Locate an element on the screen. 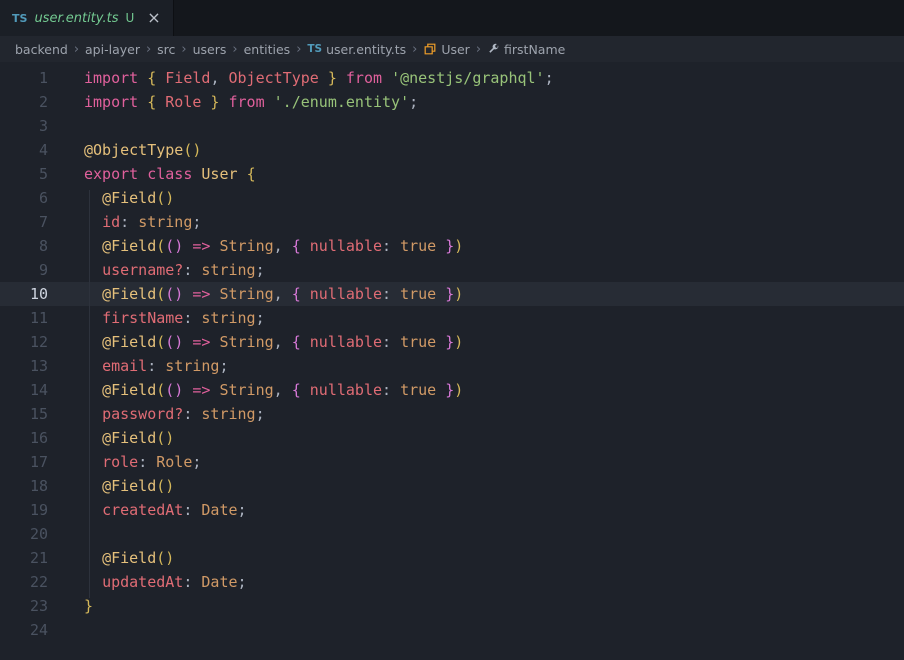 This screenshot has width=904, height=660. line-number: 3 is located at coordinates (24, 126).